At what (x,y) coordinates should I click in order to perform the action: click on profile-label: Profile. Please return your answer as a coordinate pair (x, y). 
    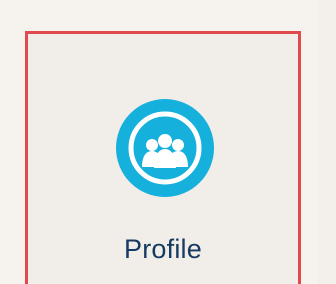
    Looking at the image, I should click on (163, 249).